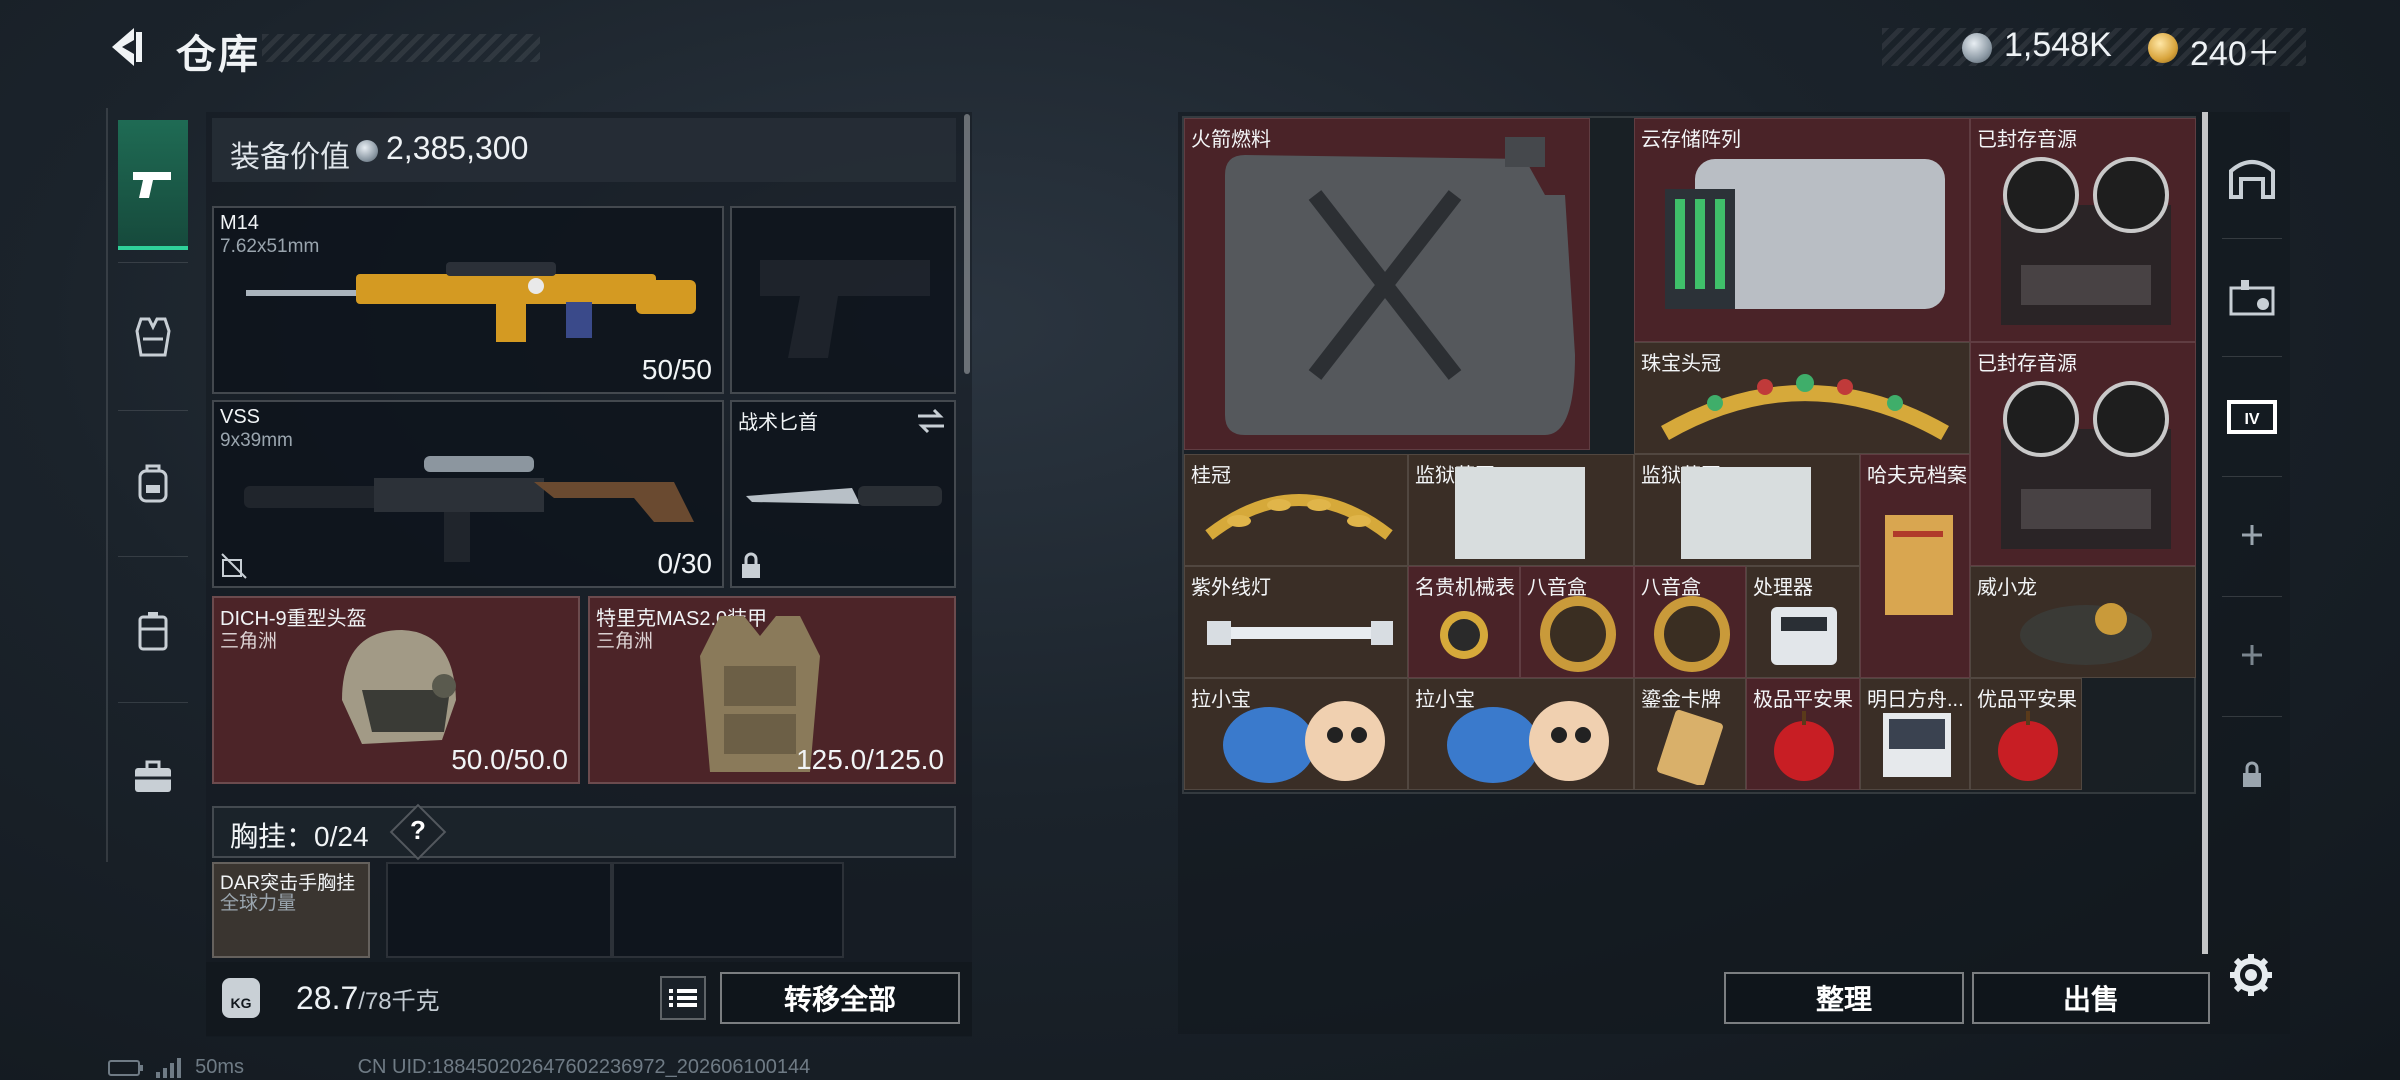 Image resolution: width=2400 pixels, height=1080 pixels. Describe the element at coordinates (931, 421) in the screenshot. I see `swap-icon` at that location.